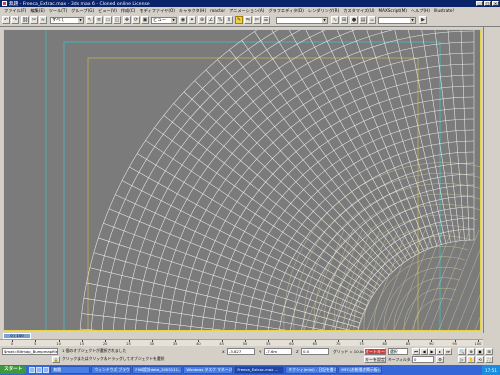 Image resolution: width=500 pixels, height=375 pixels. What do you see at coordinates (471, 351) in the screenshot?
I see `zoom-all-icon: ⊕` at bounding box center [471, 351].